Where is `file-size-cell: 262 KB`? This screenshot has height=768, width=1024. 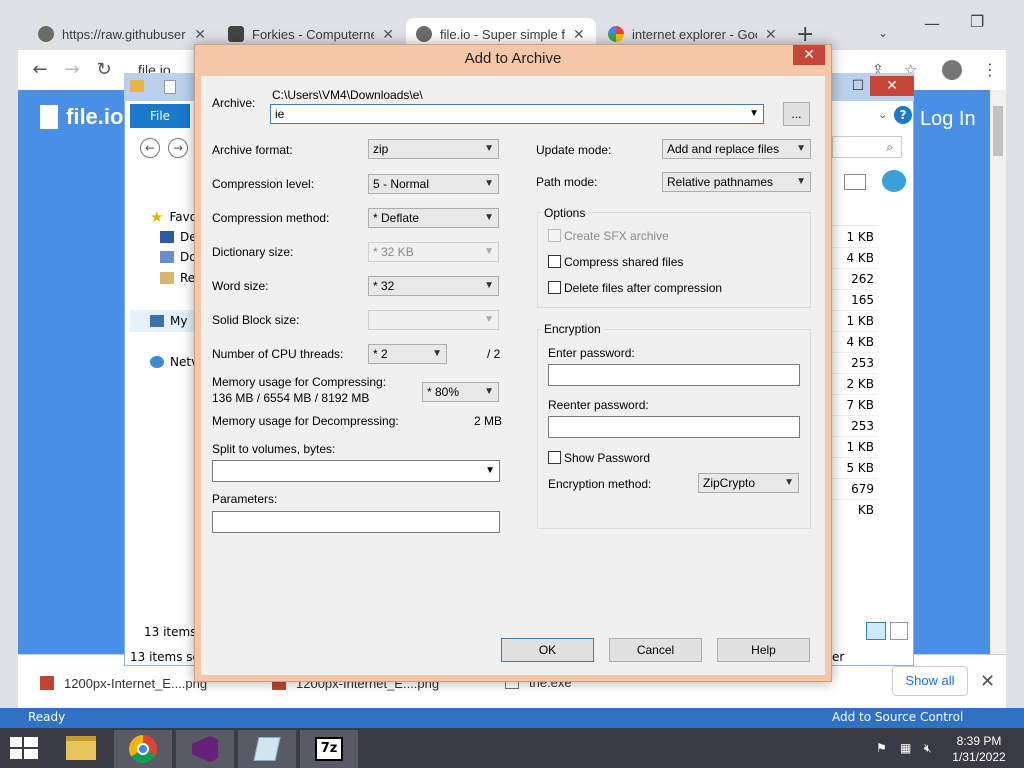
file-size-cell: 262 KB is located at coordinates (855, 288).